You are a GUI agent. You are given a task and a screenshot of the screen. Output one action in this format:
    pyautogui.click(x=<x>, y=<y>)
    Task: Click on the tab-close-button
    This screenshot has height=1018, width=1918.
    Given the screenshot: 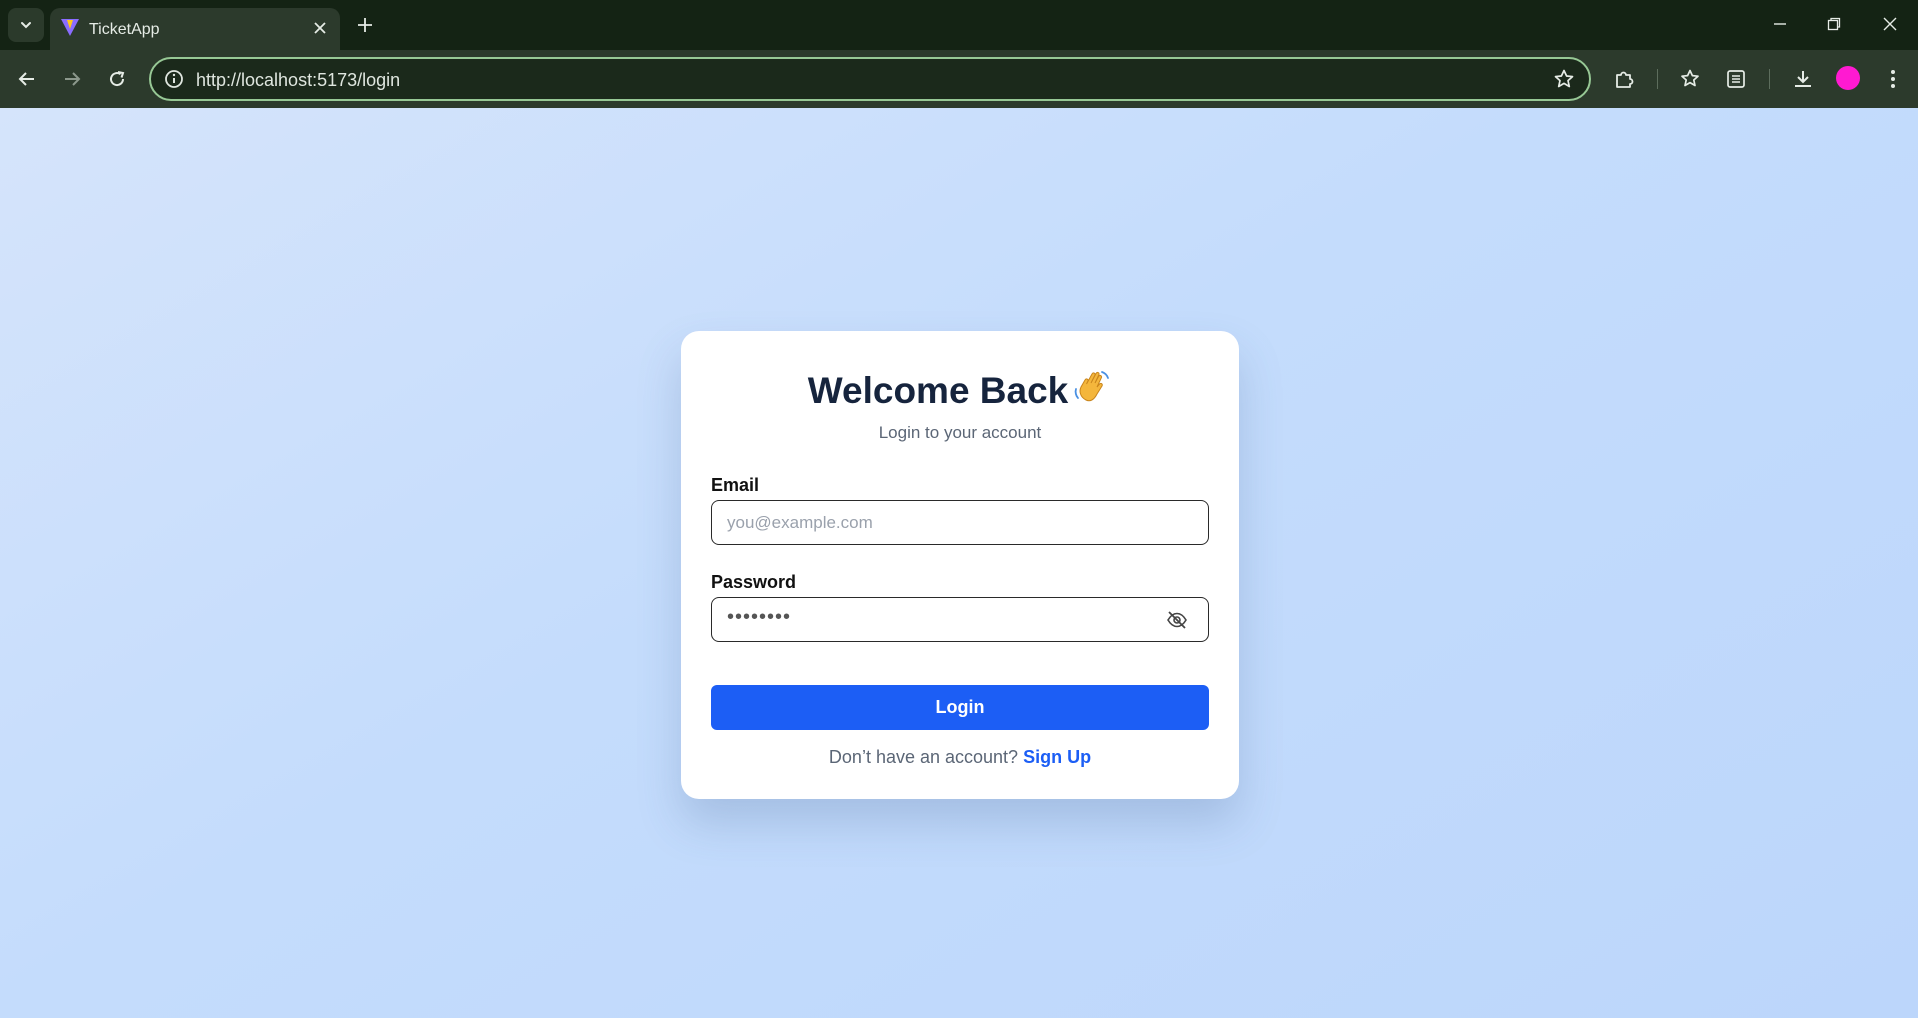 What is the action you would take?
    pyautogui.click(x=320, y=28)
    